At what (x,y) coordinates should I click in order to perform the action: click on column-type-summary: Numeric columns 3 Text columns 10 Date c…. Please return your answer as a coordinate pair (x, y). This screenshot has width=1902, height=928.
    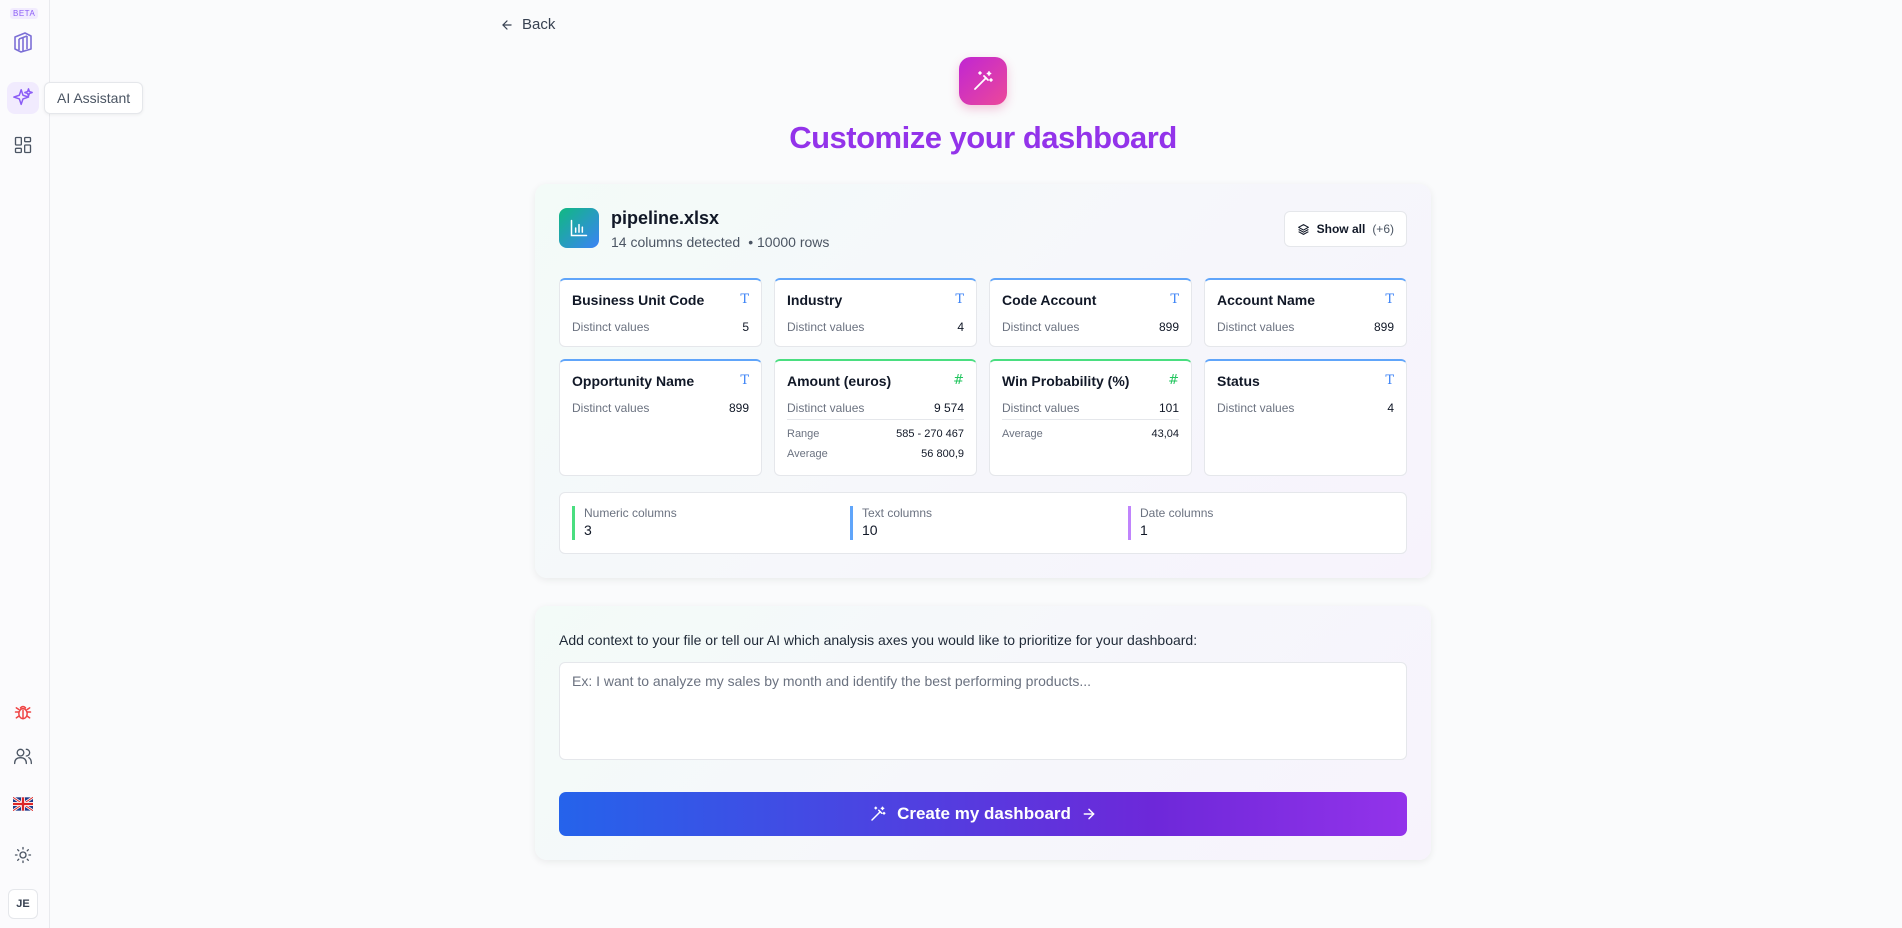
    Looking at the image, I should click on (983, 523).